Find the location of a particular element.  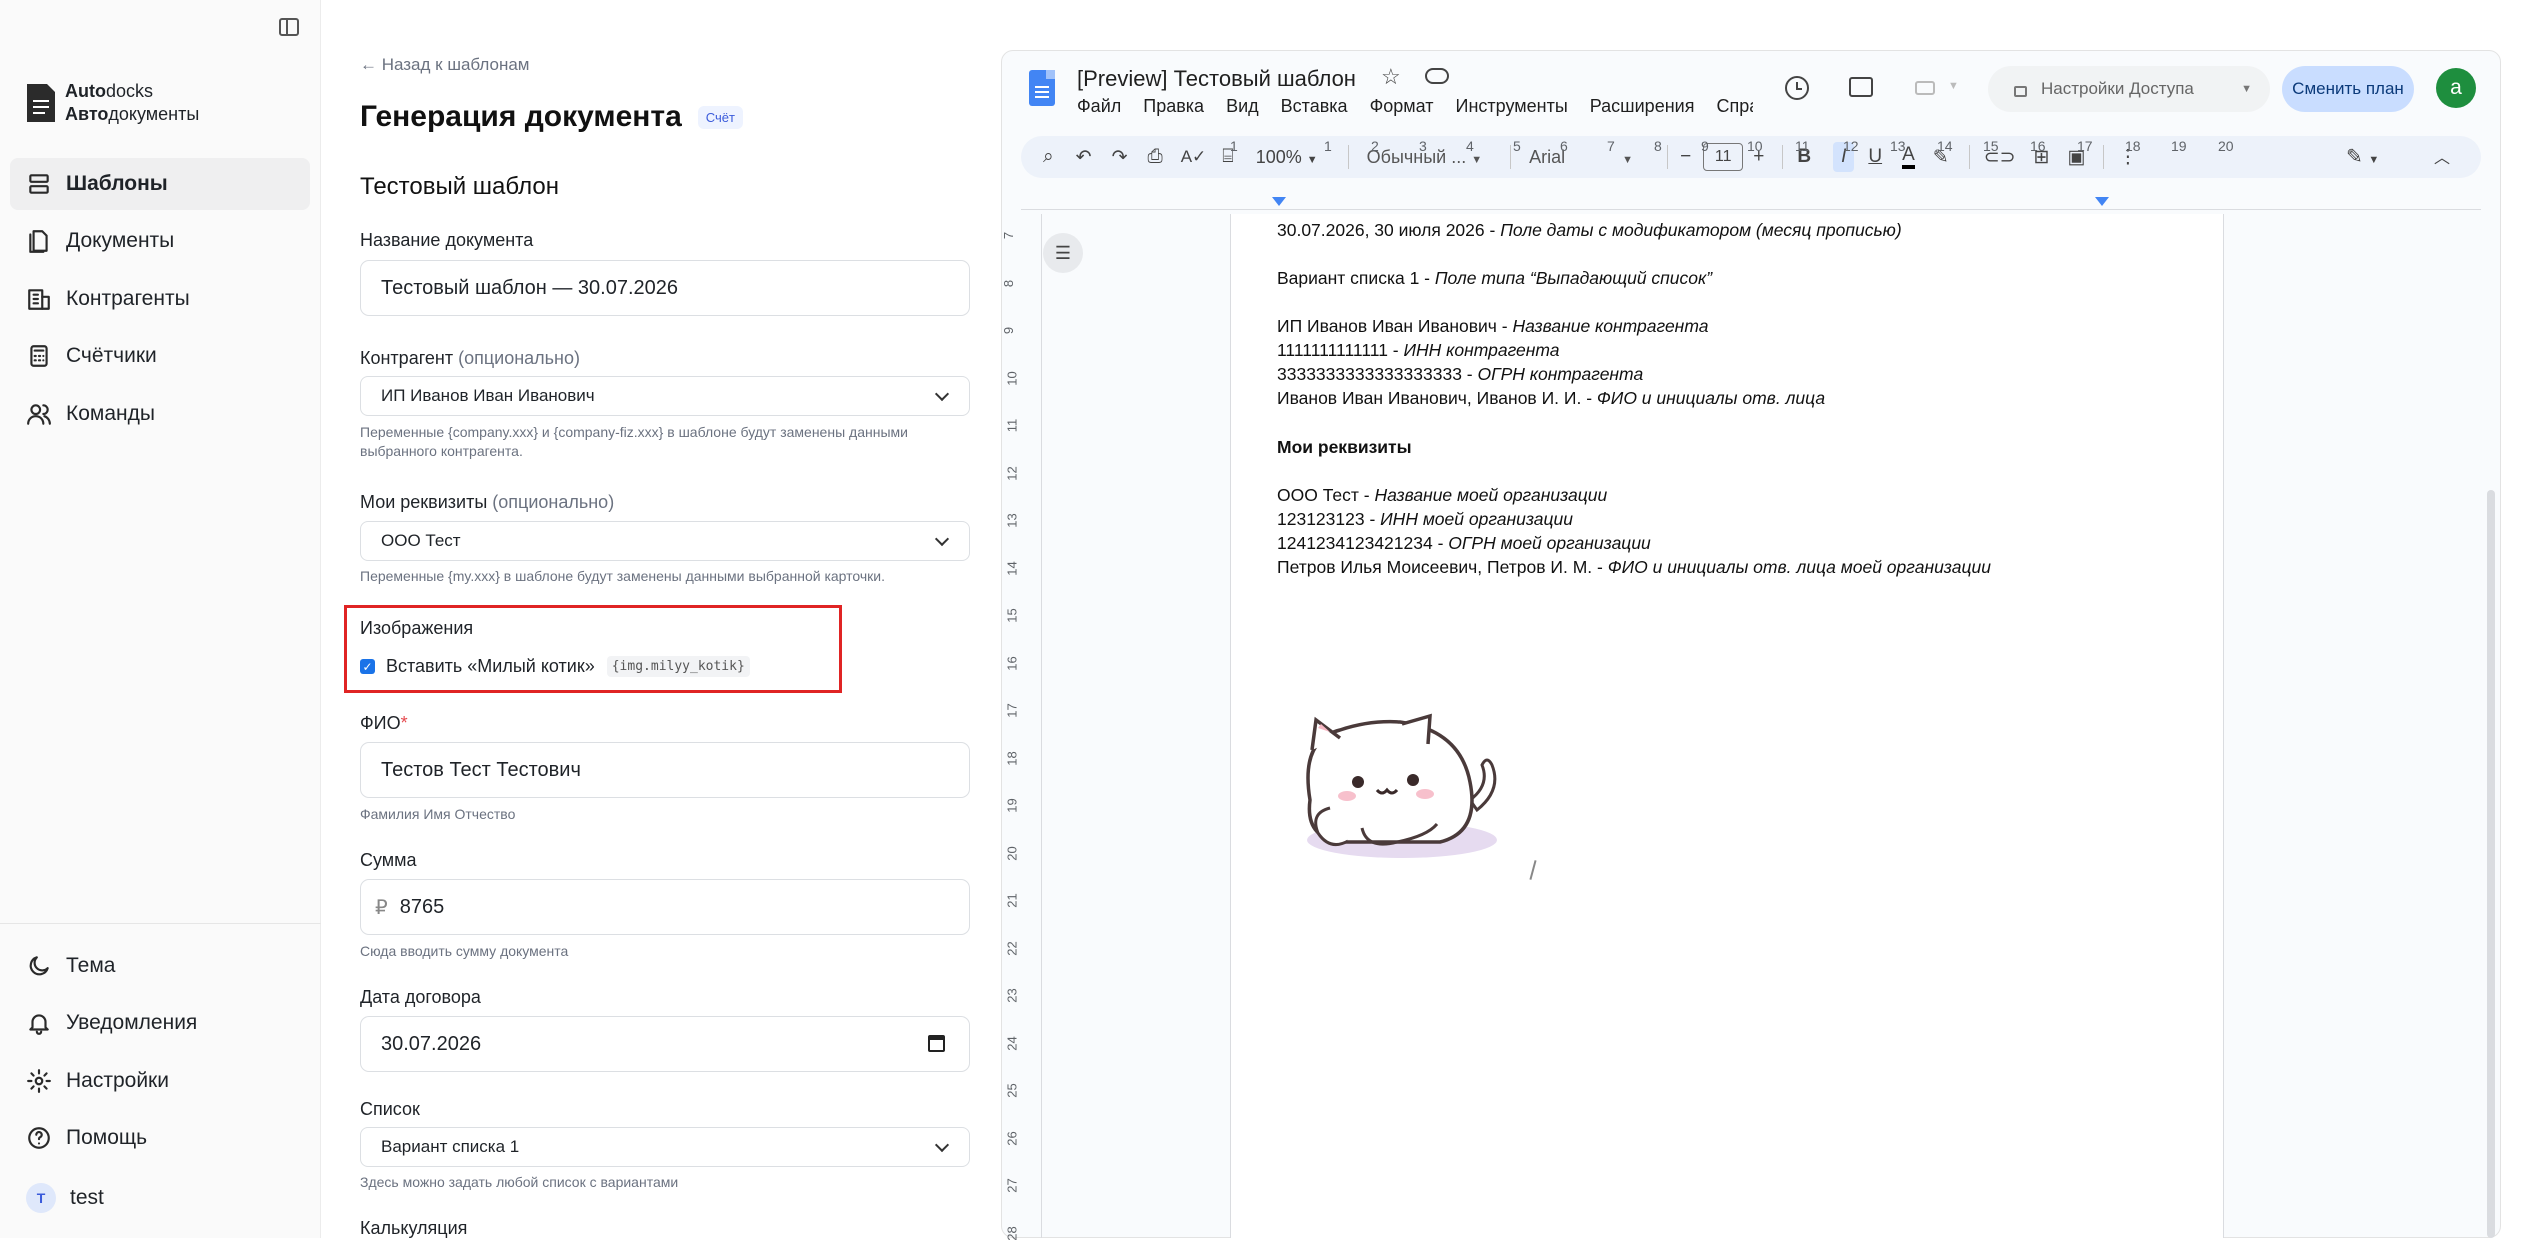

back-link: ← Назад к шаблонам is located at coordinates (444, 65).